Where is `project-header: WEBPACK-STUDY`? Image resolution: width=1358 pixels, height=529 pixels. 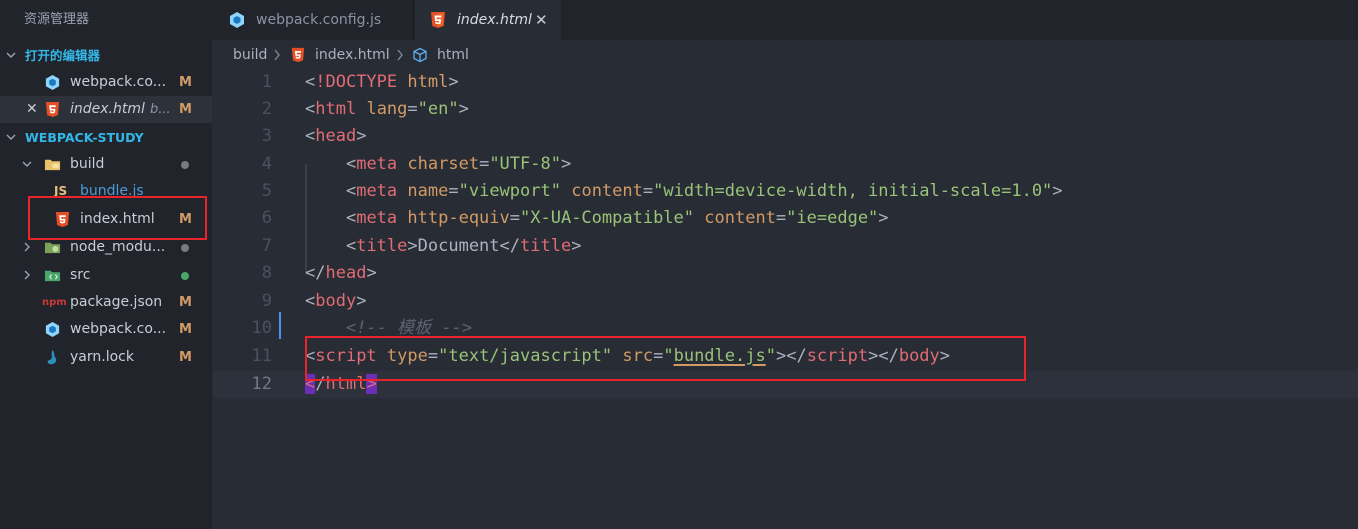
project-header: WEBPACK-STUDY is located at coordinates (106, 137).